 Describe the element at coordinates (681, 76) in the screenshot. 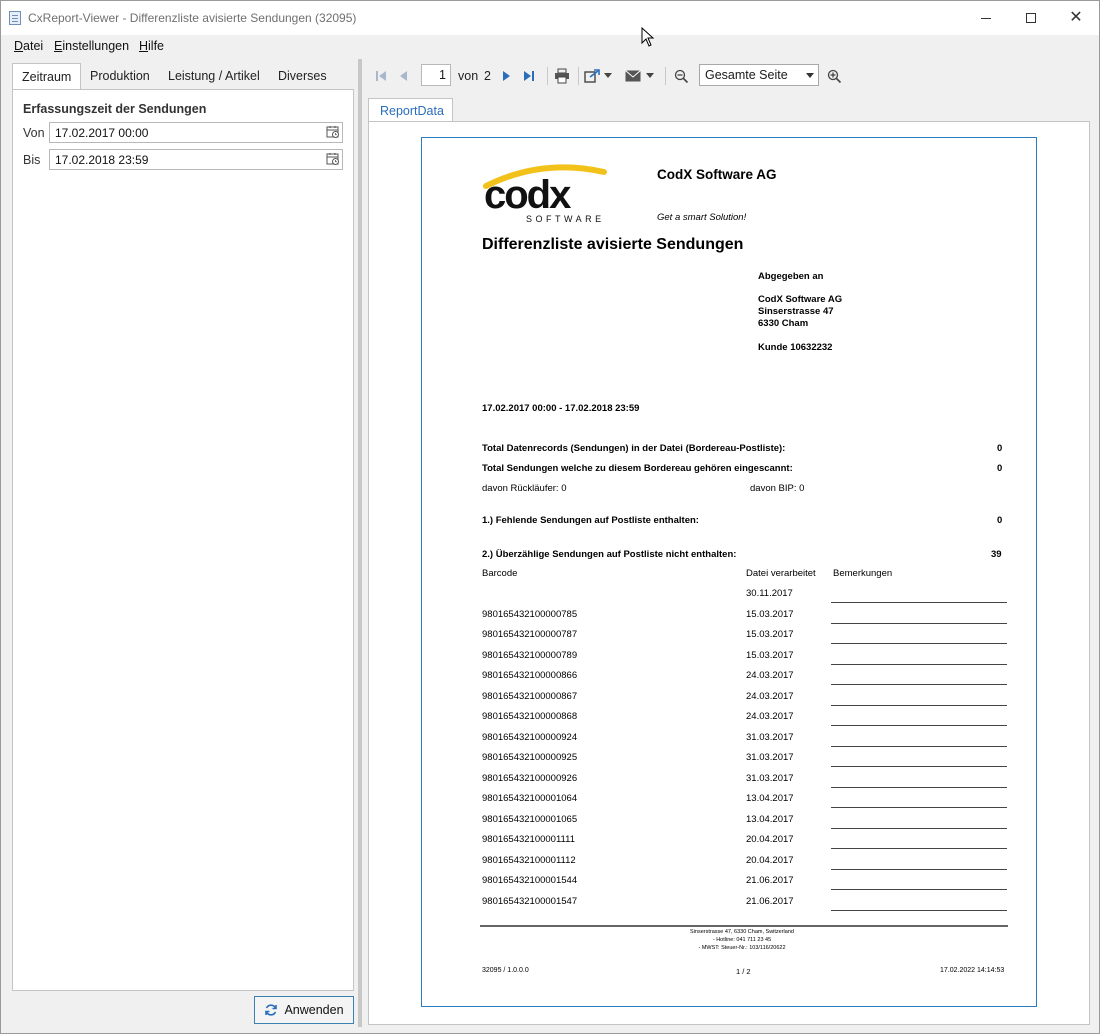

I see `zoom-out-button` at that location.